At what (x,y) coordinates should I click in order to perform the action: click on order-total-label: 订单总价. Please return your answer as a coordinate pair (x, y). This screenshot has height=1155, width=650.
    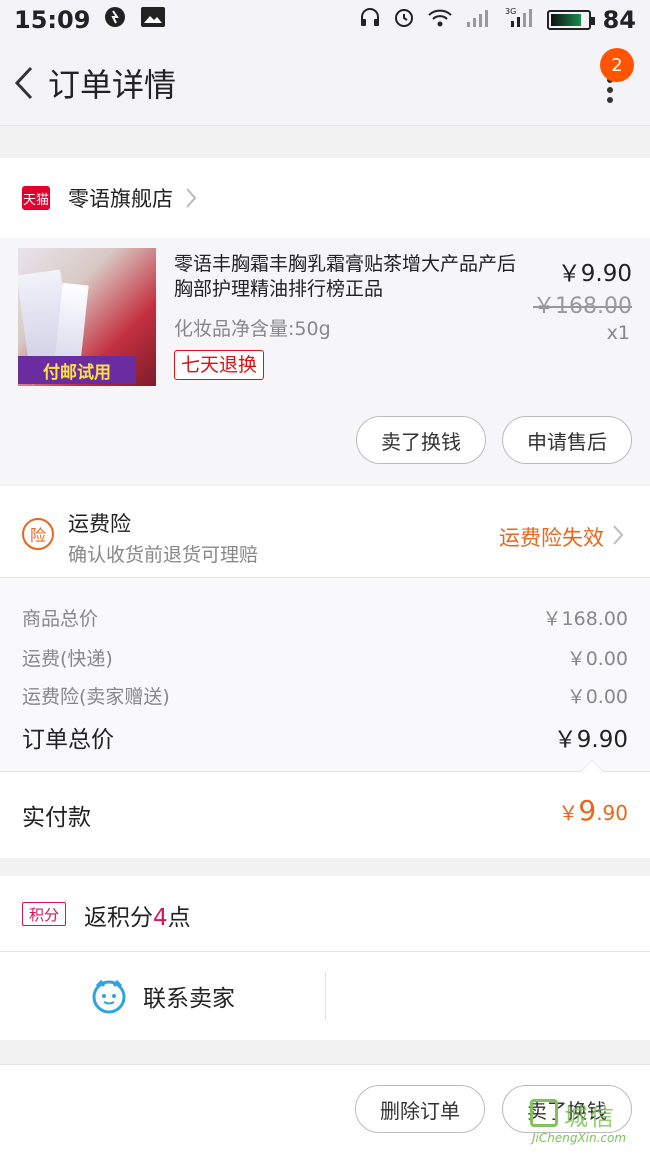
    Looking at the image, I should click on (68, 740).